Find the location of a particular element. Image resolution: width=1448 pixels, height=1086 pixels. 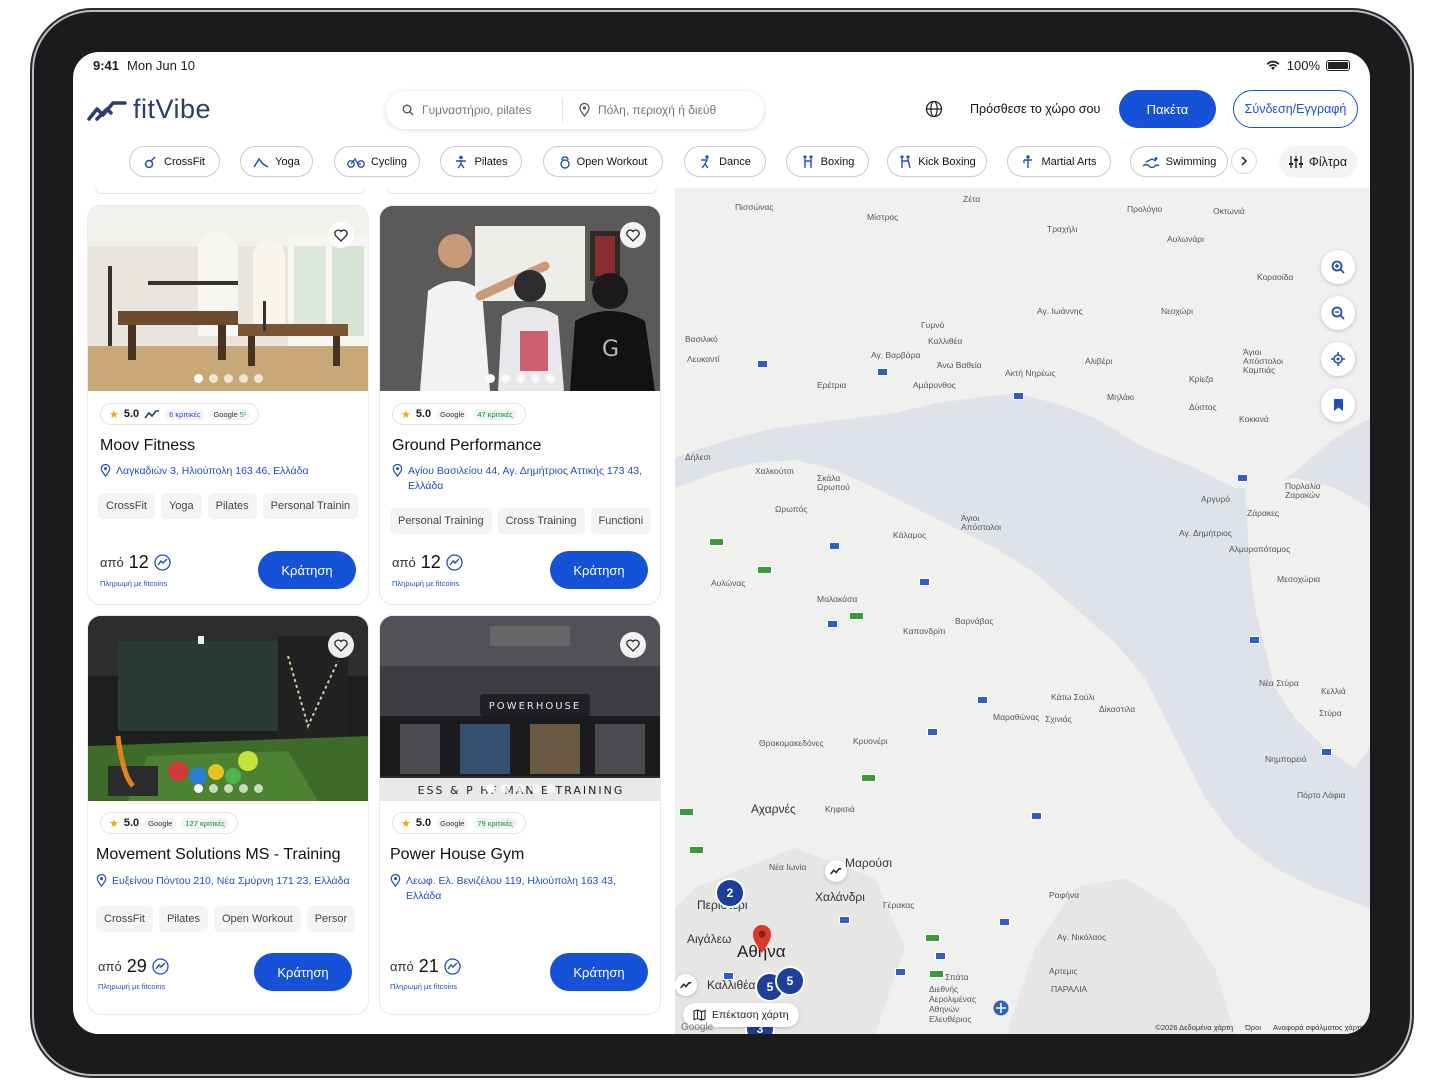

category-chip-open-workout: Open Workout is located at coordinates (603, 161).